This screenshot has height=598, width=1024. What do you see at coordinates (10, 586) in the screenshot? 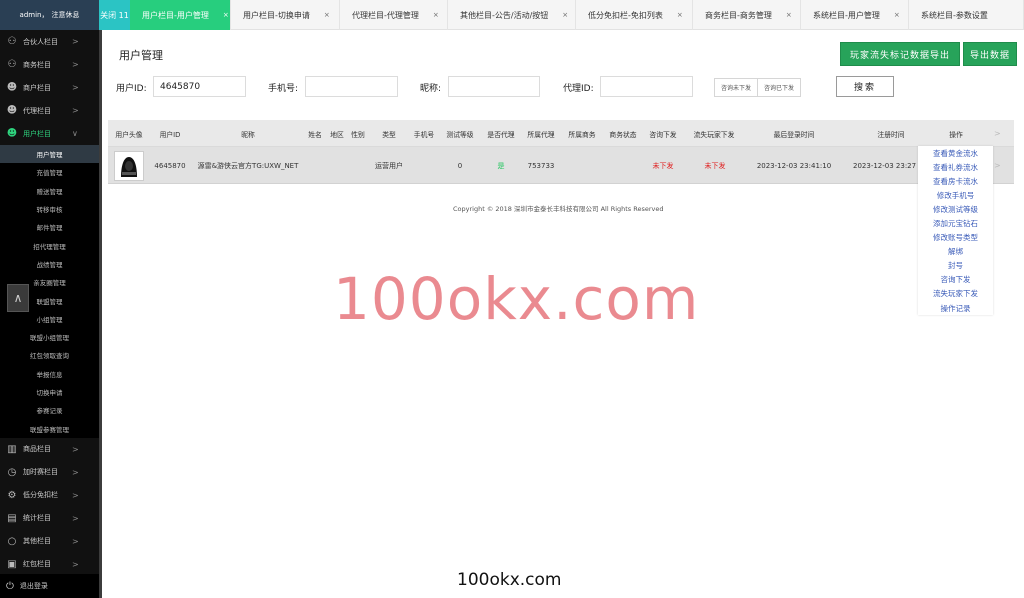
I see `power-icon: ⏻` at bounding box center [10, 586].